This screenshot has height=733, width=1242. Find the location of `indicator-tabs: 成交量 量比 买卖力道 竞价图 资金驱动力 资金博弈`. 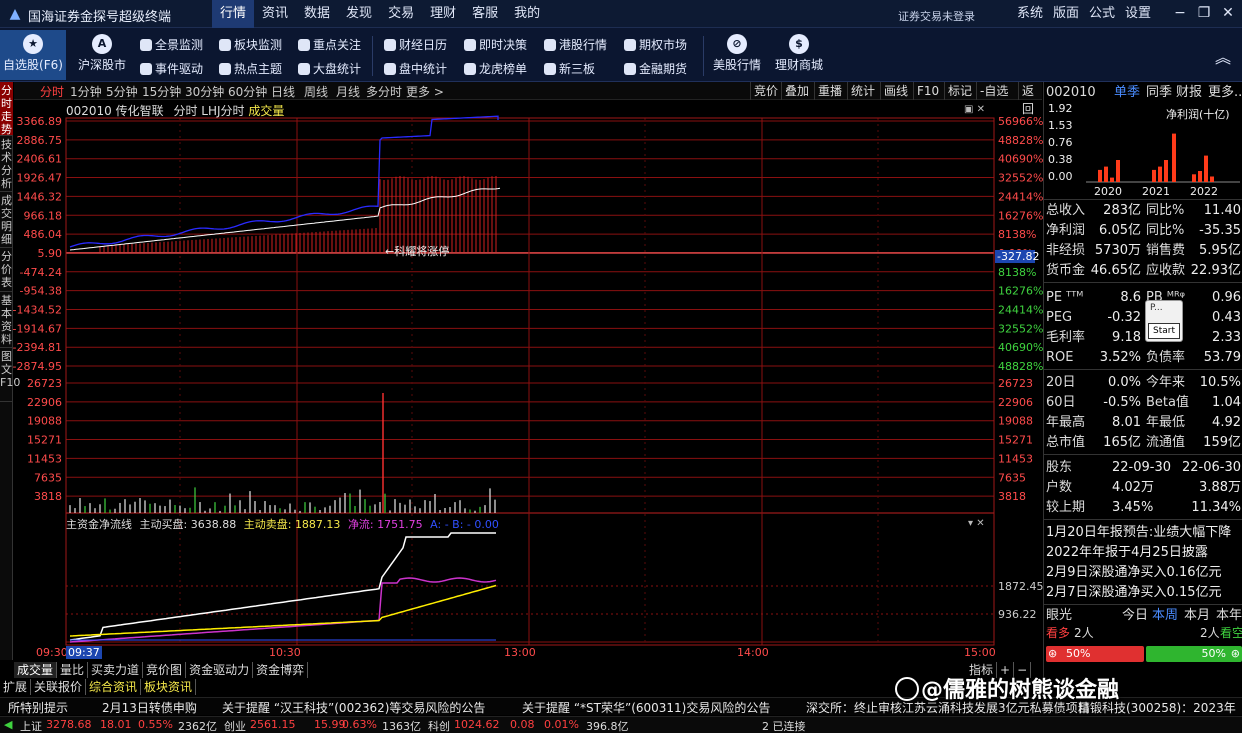

indicator-tabs: 成交量 量比 买卖力道 竞价图 资金驱动力 资金博弈 is located at coordinates (161, 670).